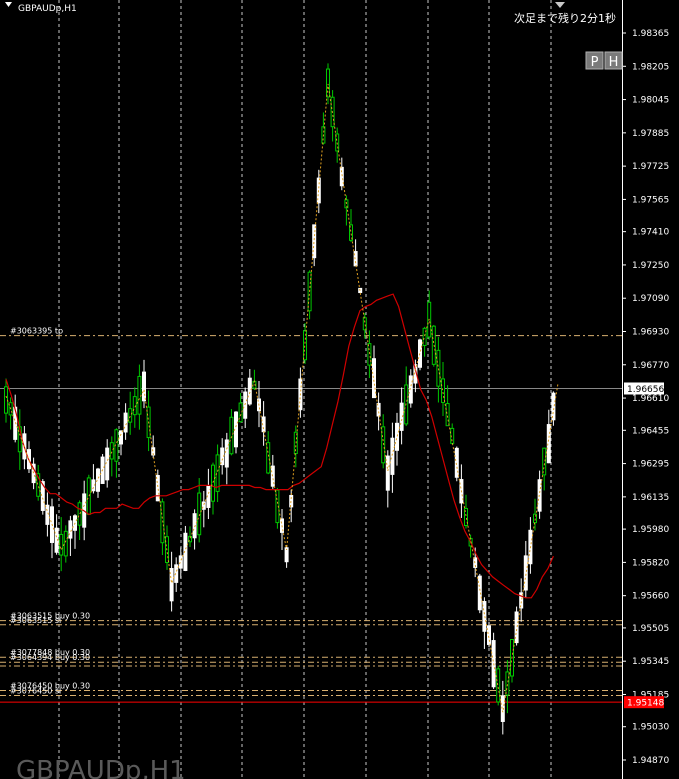 Image resolution: width=679 pixels, height=779 pixels. I want to click on order-line-label: #3076450 sl, so click(35, 691).